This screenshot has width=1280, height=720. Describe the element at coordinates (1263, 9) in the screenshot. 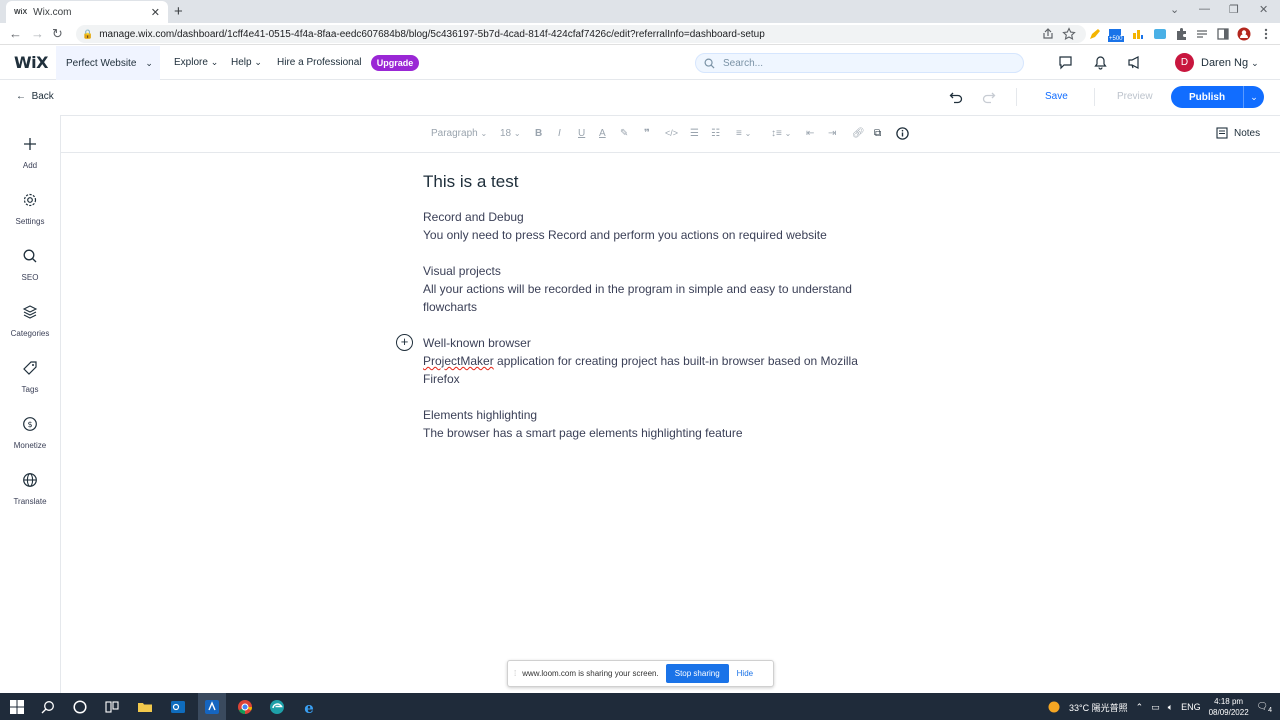

I see `close-window-icon: ✕` at that location.